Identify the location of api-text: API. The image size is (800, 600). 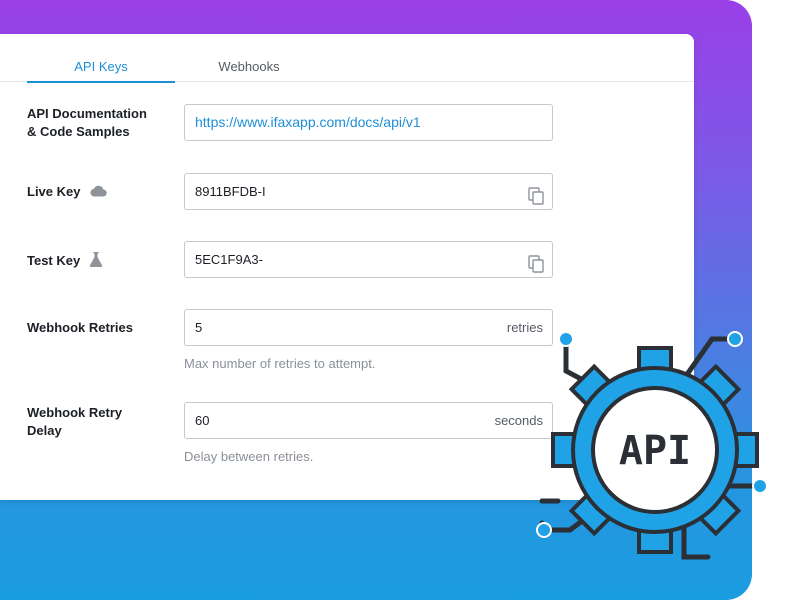
(655, 451).